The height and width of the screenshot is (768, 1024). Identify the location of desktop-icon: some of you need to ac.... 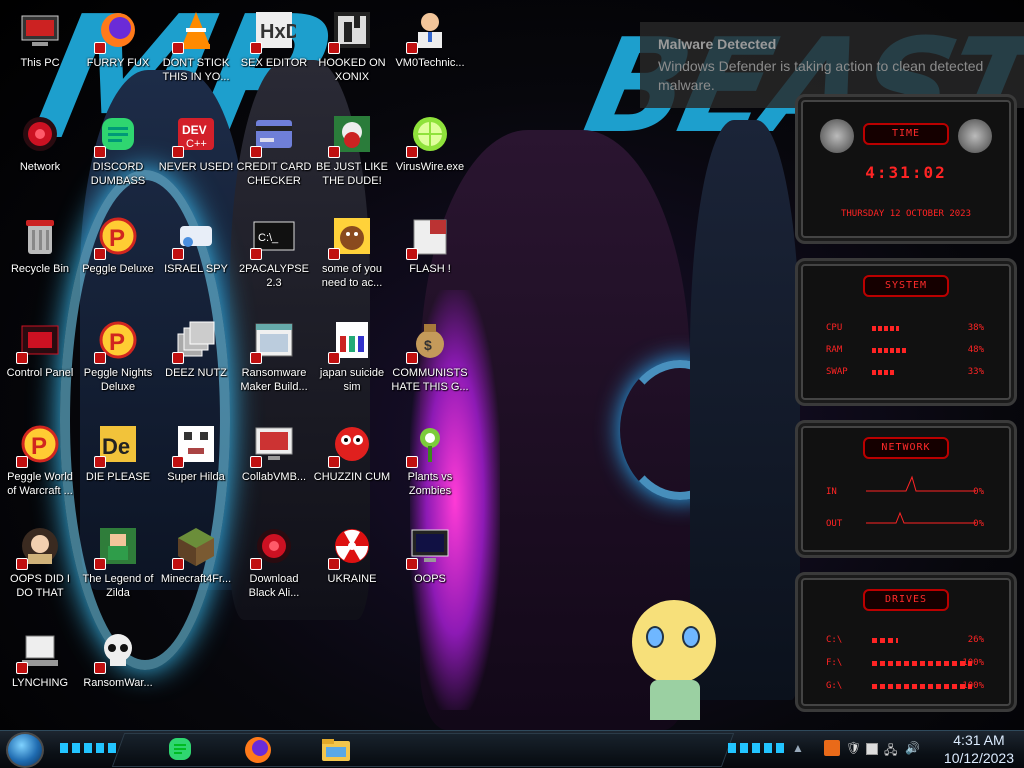
(352, 260).